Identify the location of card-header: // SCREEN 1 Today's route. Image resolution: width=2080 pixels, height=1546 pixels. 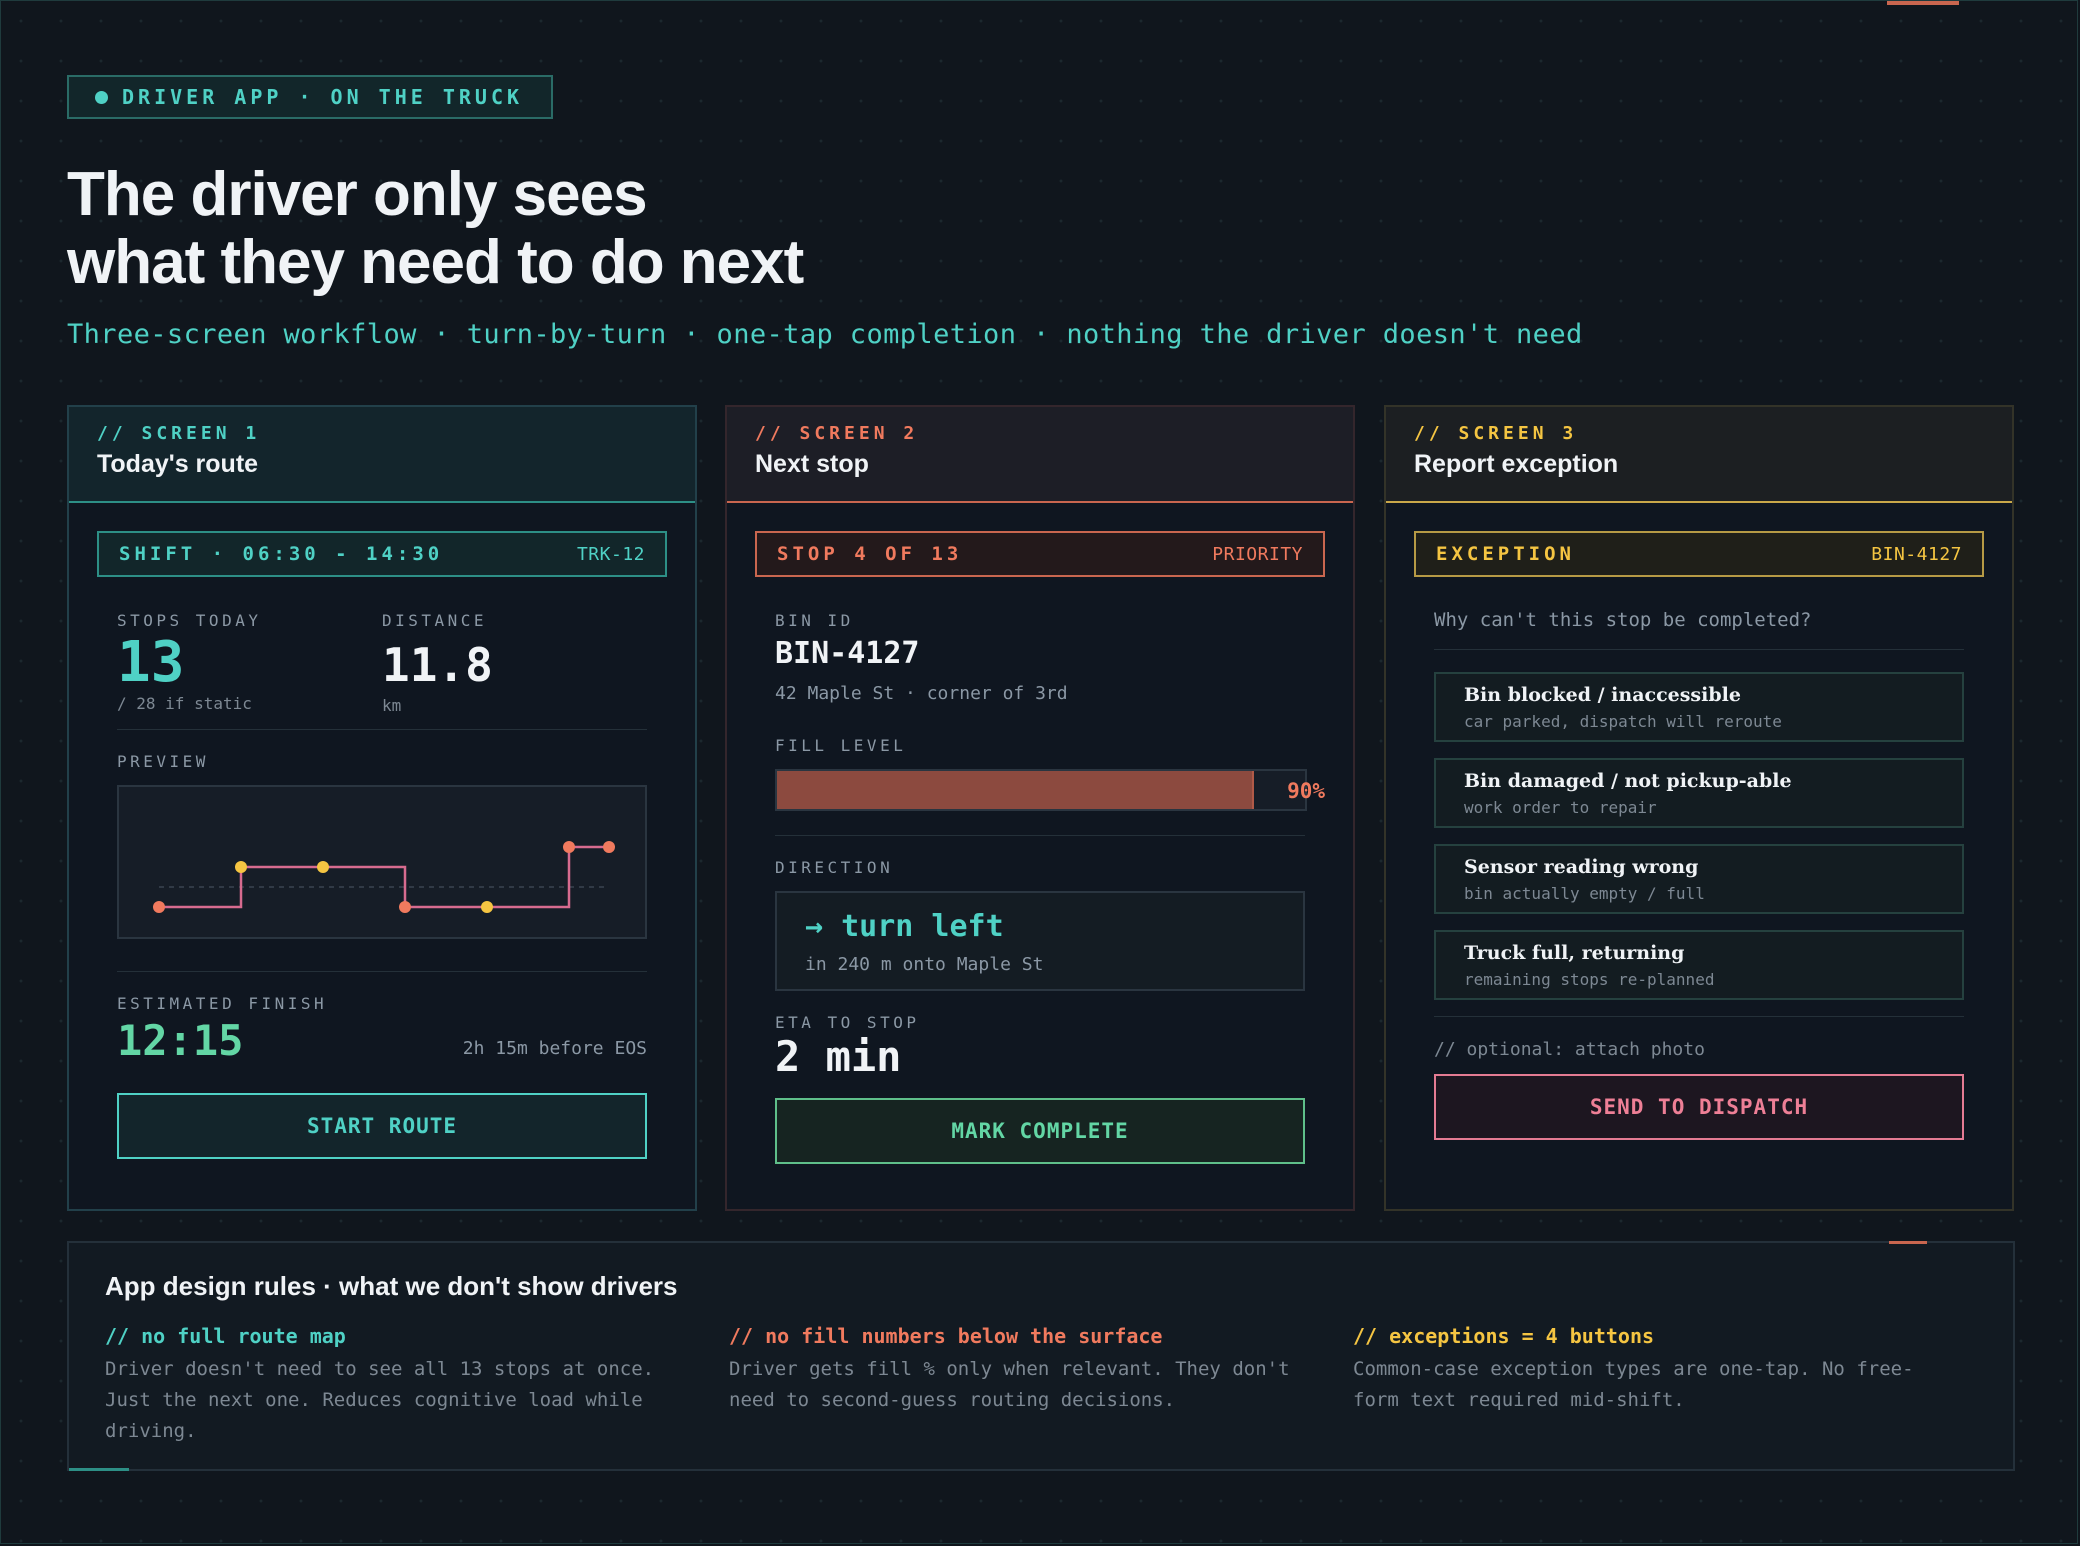
(382, 455).